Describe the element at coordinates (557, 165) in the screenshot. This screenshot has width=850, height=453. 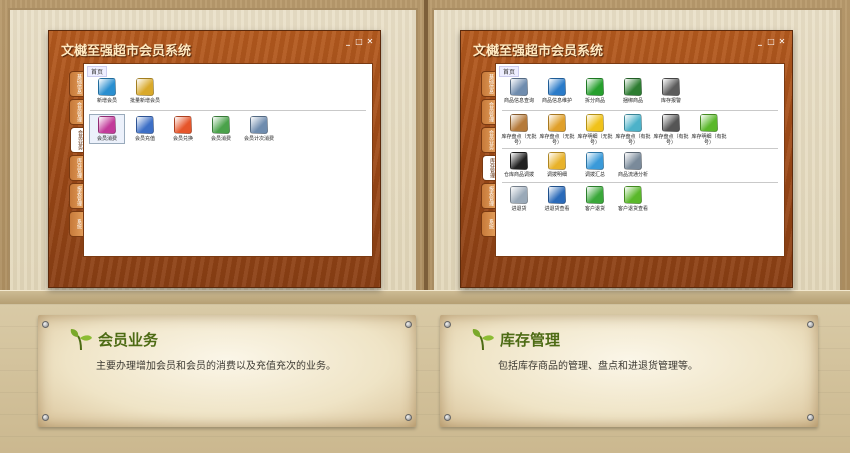
I see `launcher-item: 调拨明细` at that location.